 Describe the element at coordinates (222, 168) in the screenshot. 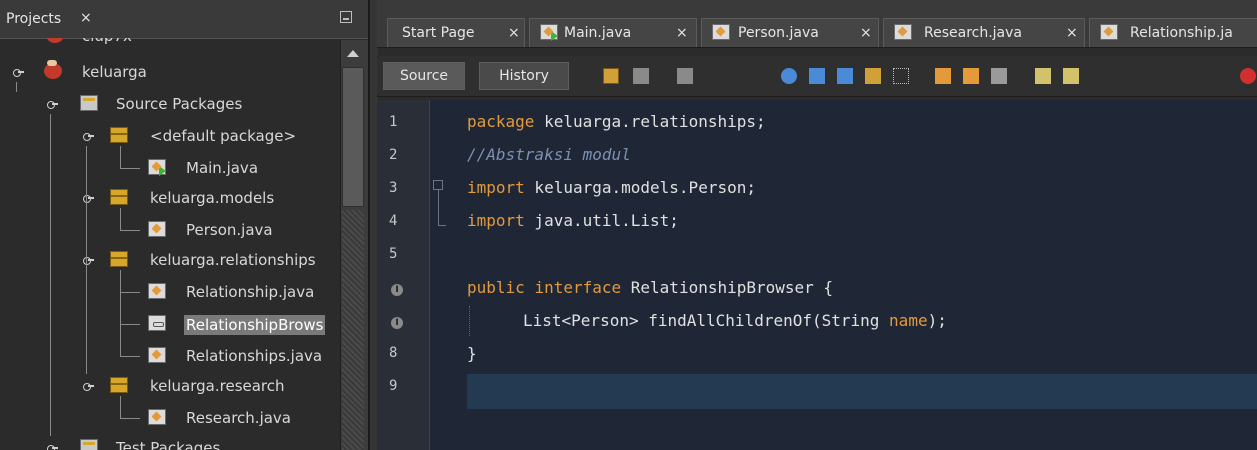

I see `file-label: Main.java` at that location.